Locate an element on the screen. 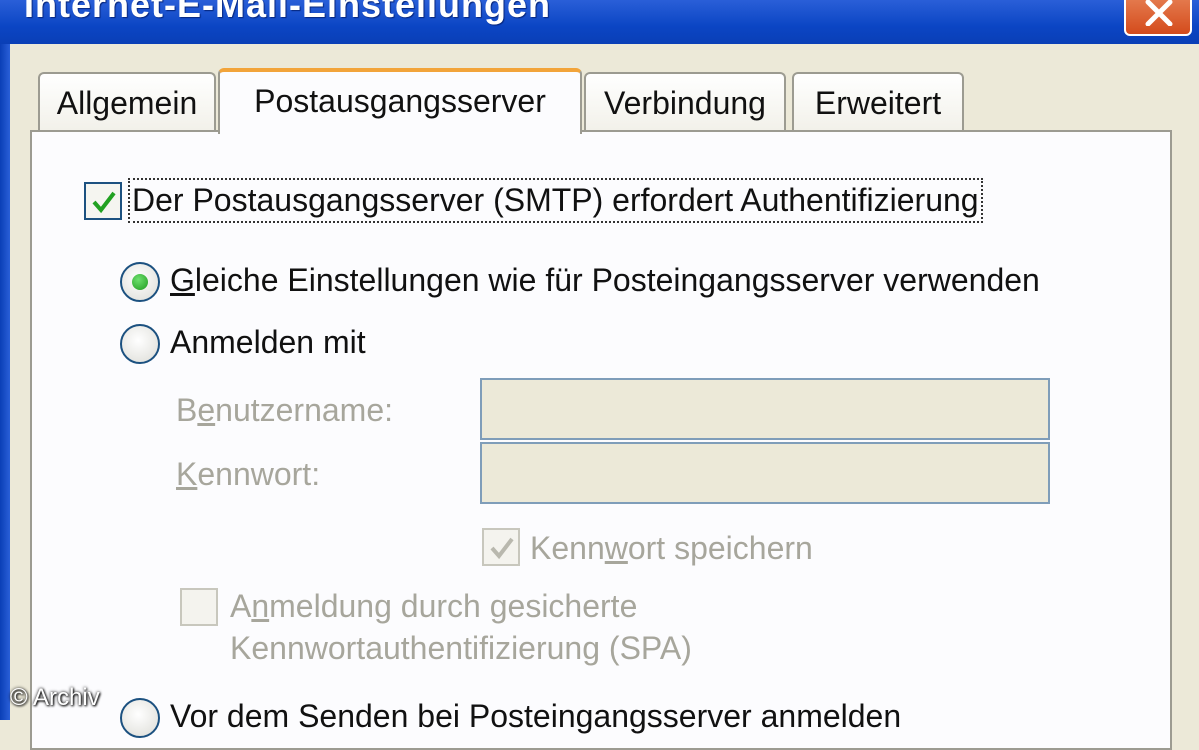 The width and height of the screenshot is (1199, 750). title-bar: Internet-E-Mail-Einstellungen is located at coordinates (599, 22).